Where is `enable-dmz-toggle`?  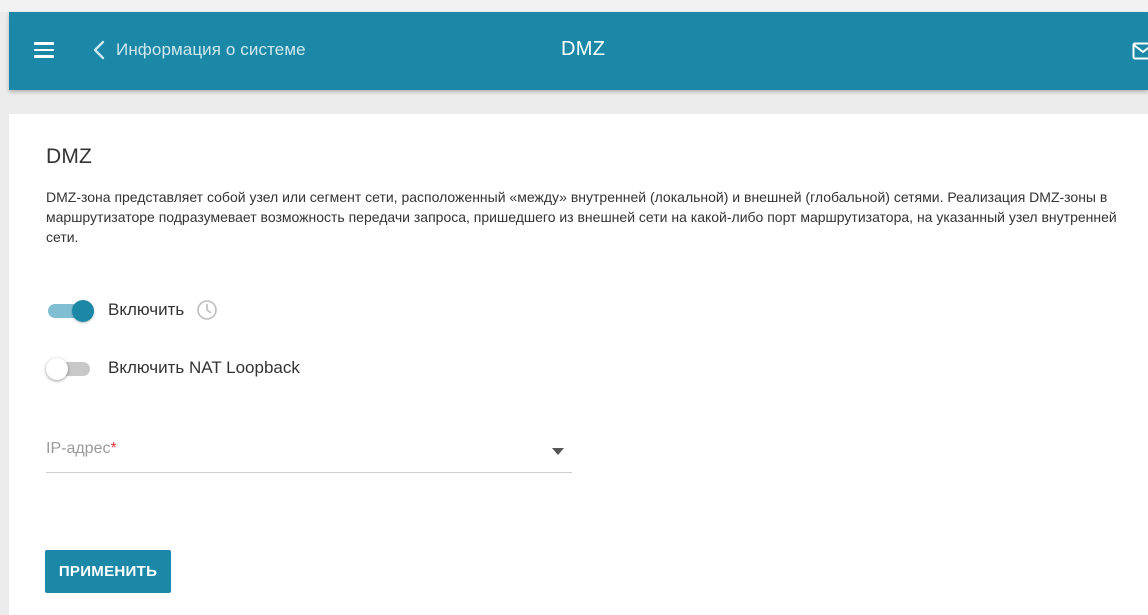
enable-dmz-toggle is located at coordinates (71, 310).